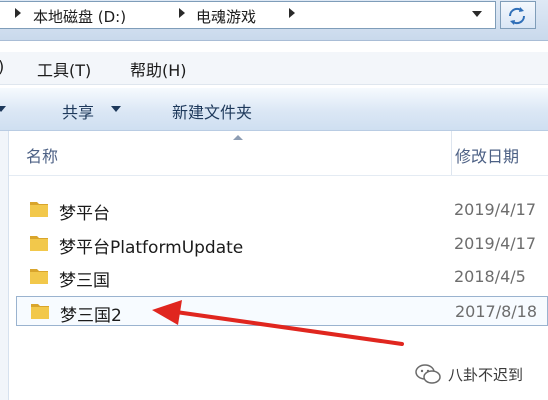  Describe the element at coordinates (428, 374) in the screenshot. I see `wechat-icon` at that location.